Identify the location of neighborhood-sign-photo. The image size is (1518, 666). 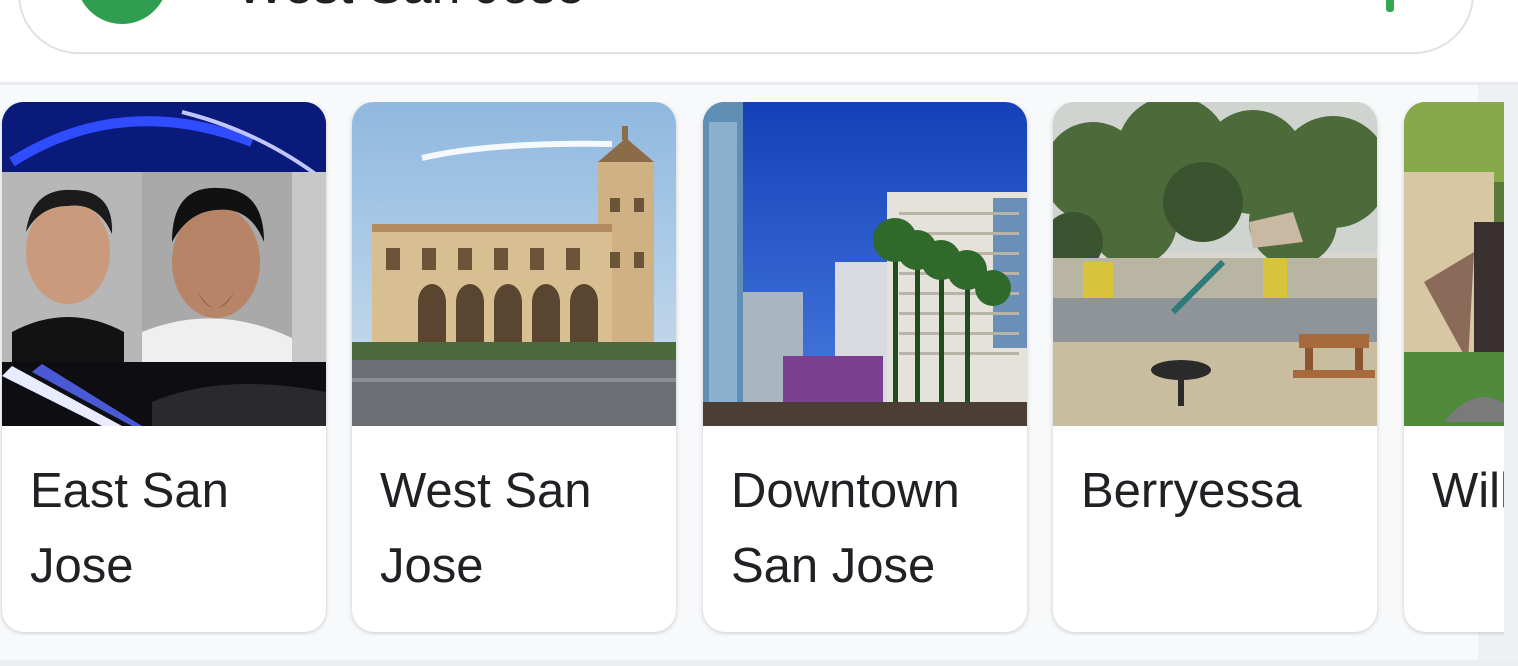
(1454, 264).